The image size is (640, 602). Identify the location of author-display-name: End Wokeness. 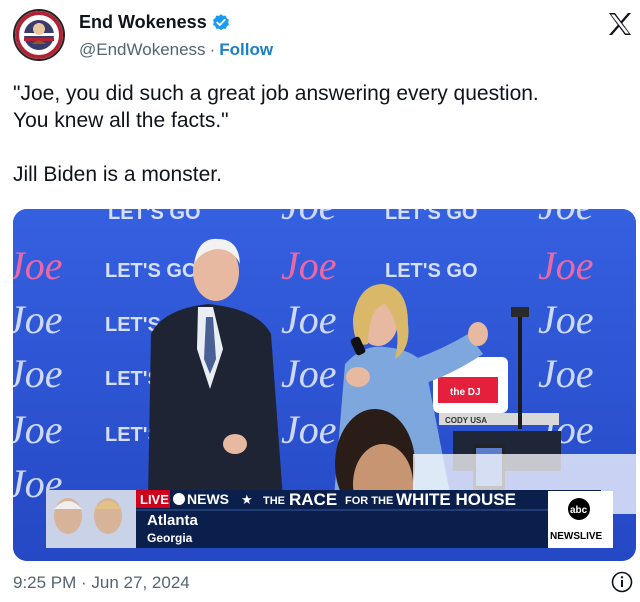
(155, 22).